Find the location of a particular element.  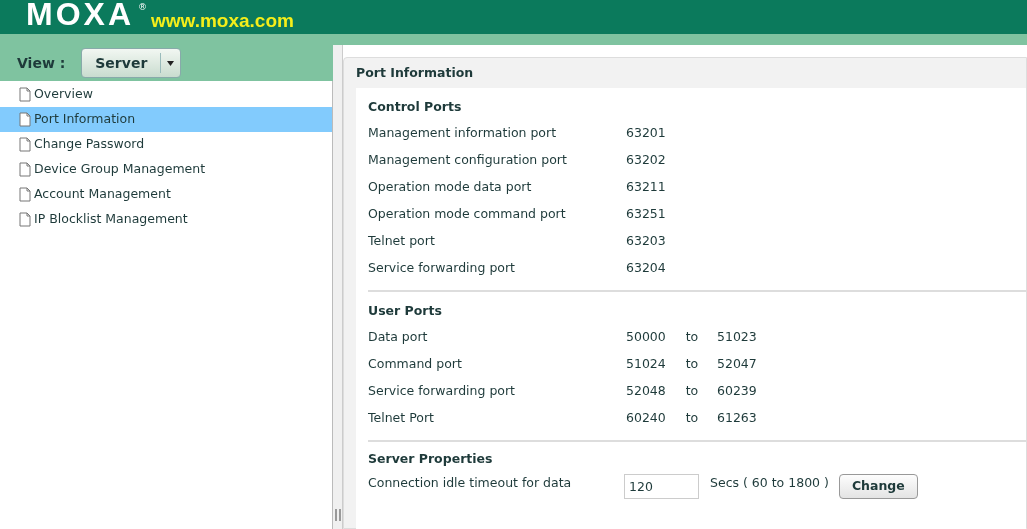

row-value: 60239 is located at coordinates (737, 391).